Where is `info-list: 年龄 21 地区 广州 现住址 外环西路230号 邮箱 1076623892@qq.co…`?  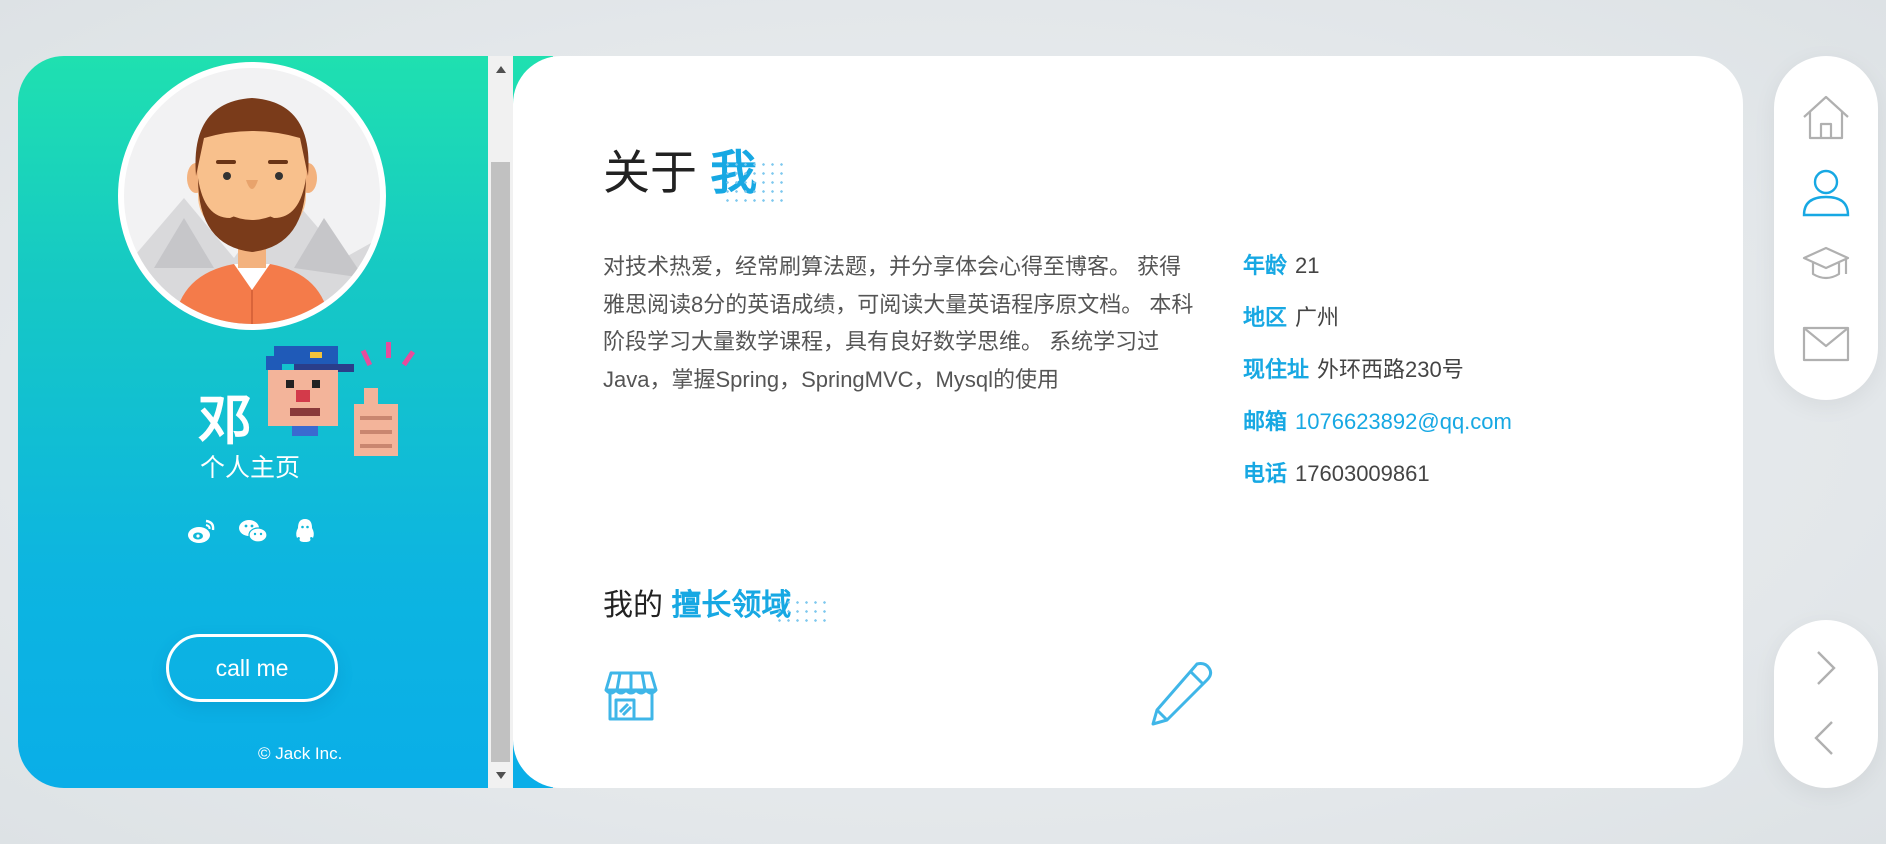 info-list: 年龄 21 地区 广州 现住址 外环西路230号 邮箱 1076623892@qq.co… is located at coordinates (1377, 378).